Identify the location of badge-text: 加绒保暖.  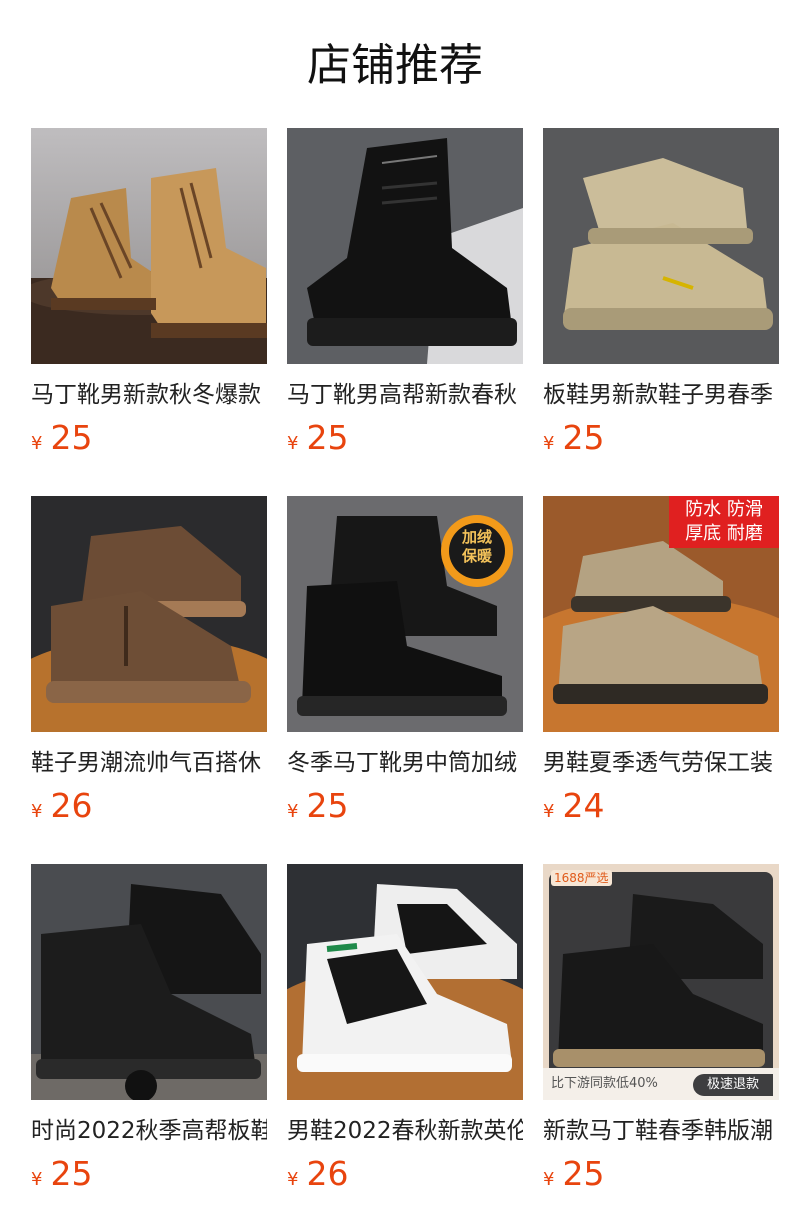
(476, 546).